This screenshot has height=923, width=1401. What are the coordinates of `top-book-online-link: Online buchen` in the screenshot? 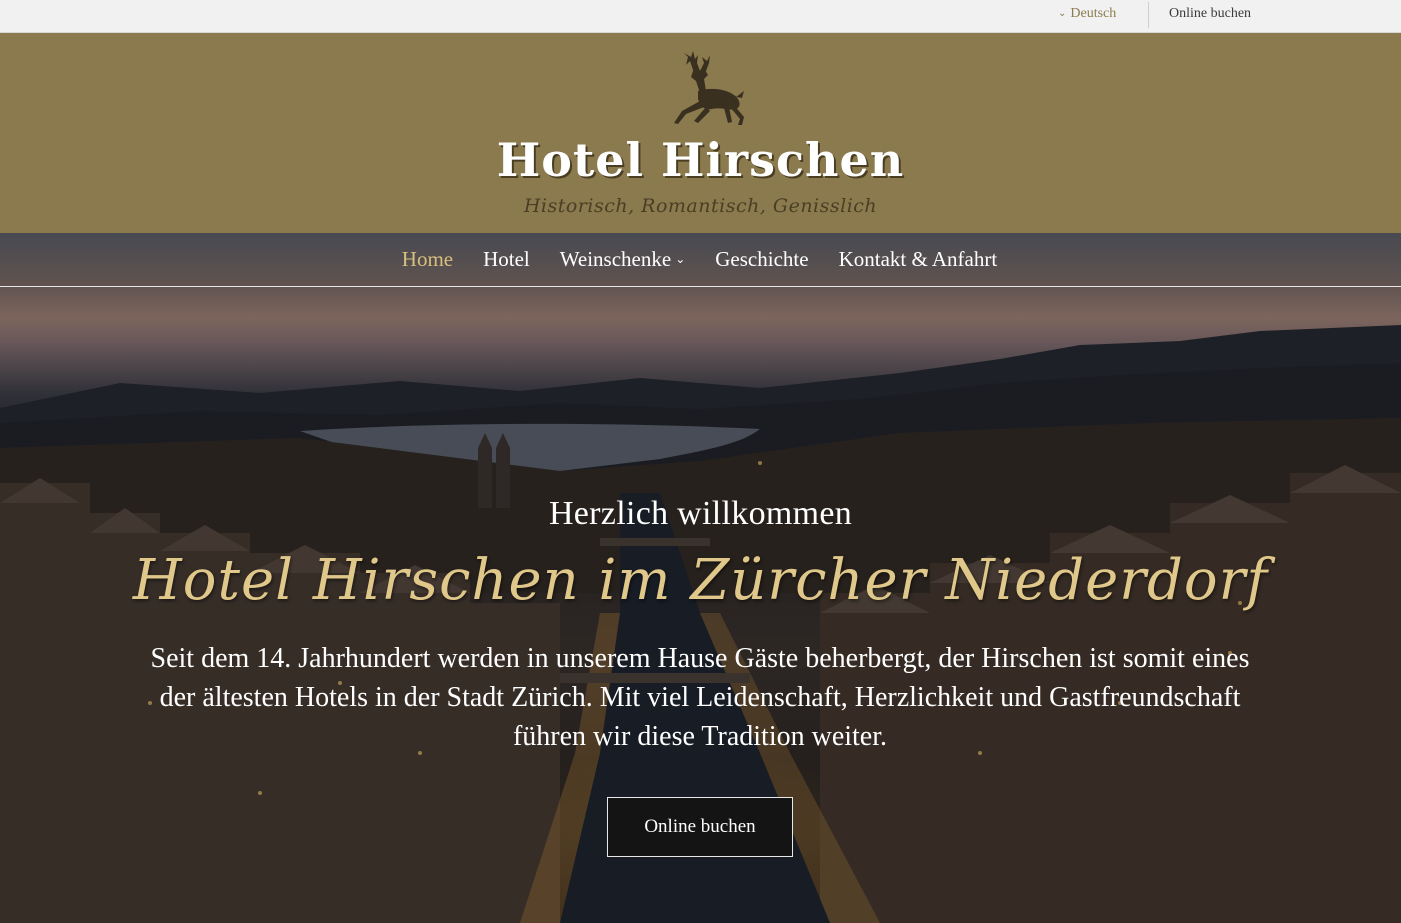 It's located at (1210, 14).